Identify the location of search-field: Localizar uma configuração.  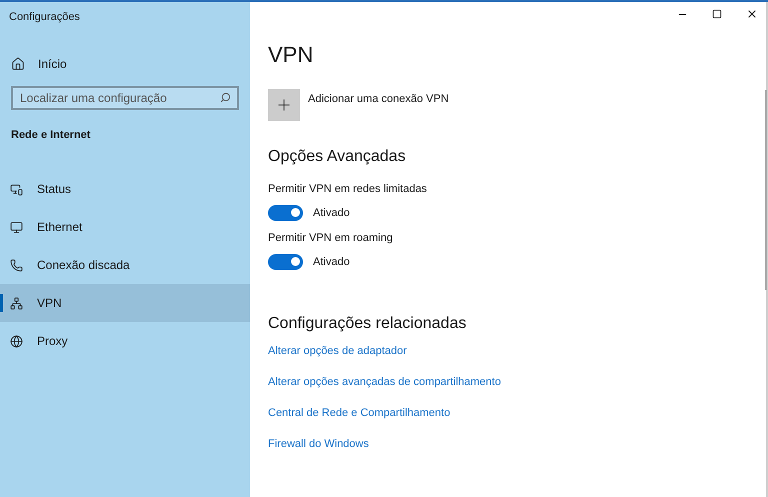
(125, 98).